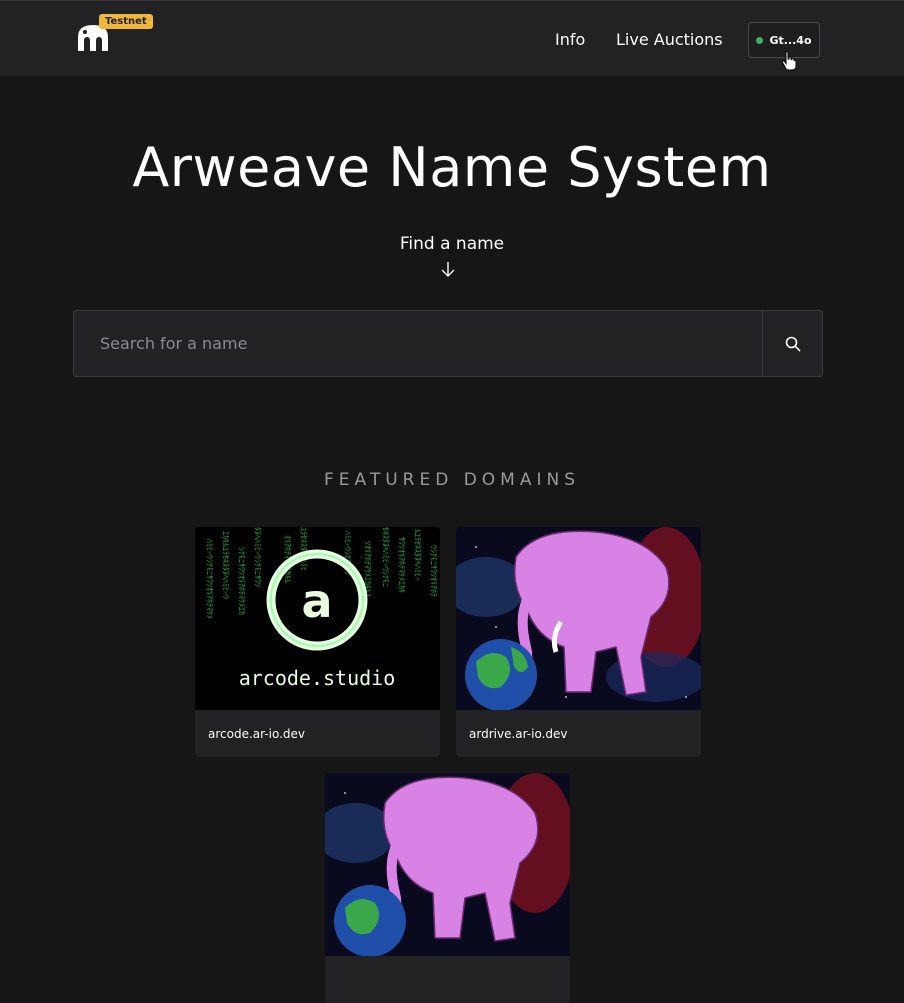 The image size is (904, 1003). Describe the element at coordinates (401, 565) in the screenshot. I see `svg-text: ｻﾜﾂｵﾘｱﾎﾃﾏｹﾒｴｶｷ` at that location.